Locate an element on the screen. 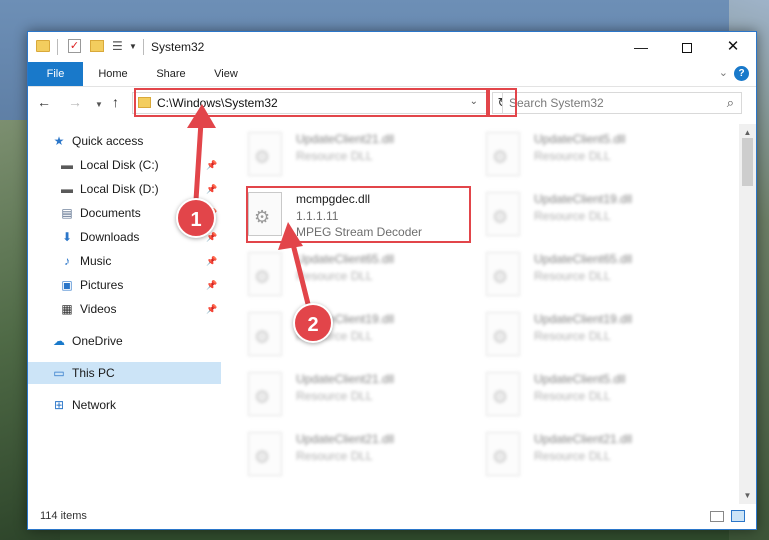 The width and height of the screenshot is (769, 540). cloud-icon: ☁ is located at coordinates (59, 341).